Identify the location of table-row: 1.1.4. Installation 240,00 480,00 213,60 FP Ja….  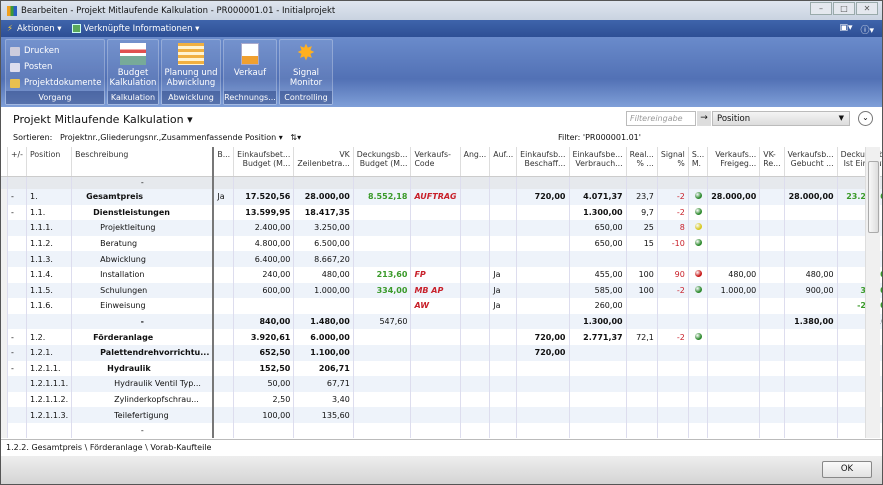
(441, 274).